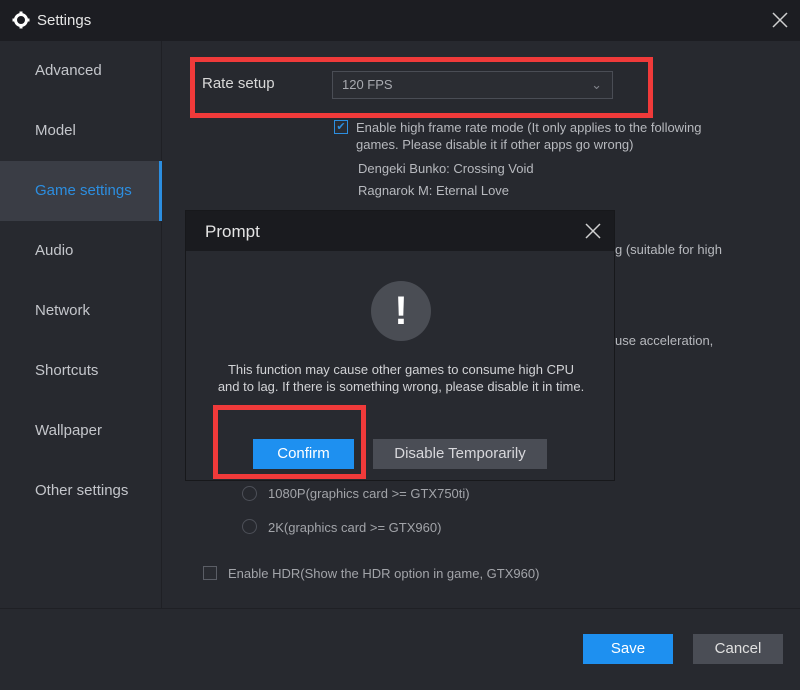 The height and width of the screenshot is (690, 800). Describe the element at coordinates (210, 573) in the screenshot. I see `hdr-checkbox` at that location.